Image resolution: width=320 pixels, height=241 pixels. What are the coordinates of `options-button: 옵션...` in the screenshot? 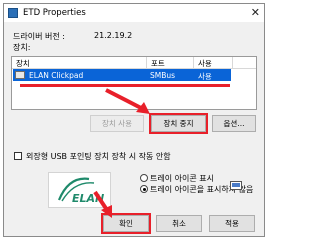 It's located at (234, 123).